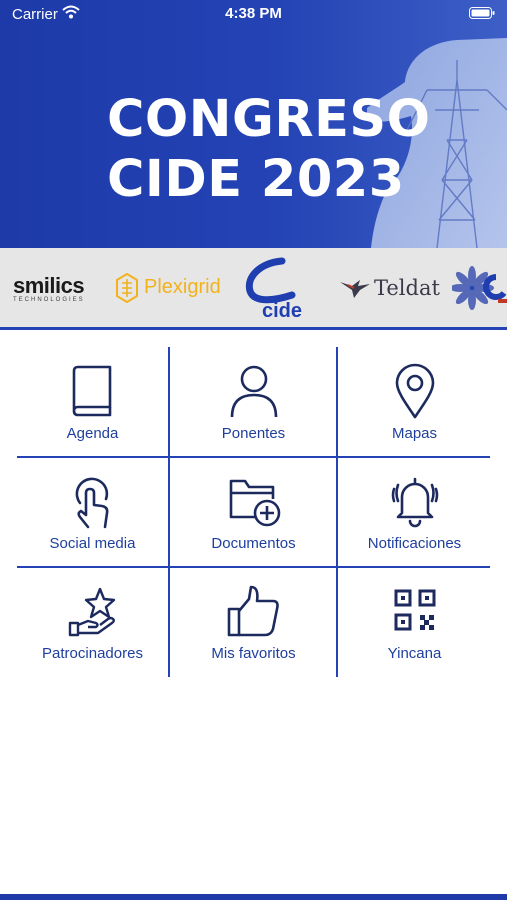 The image size is (507, 900). I want to click on menu-label-mis-favoritos: Mis favoritos, so click(253, 653).